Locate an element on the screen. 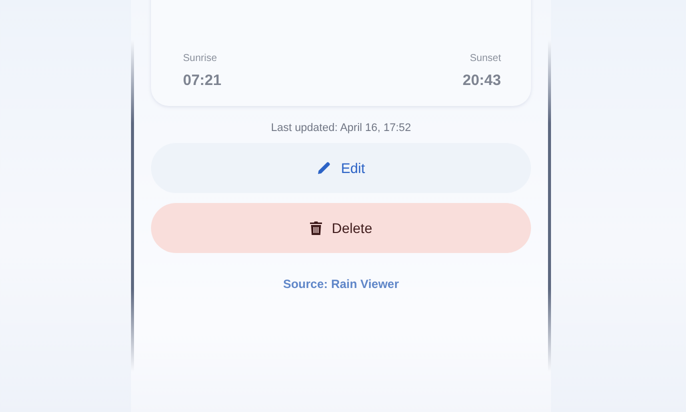  sun-time-label: Sunset is located at coordinates (485, 58).